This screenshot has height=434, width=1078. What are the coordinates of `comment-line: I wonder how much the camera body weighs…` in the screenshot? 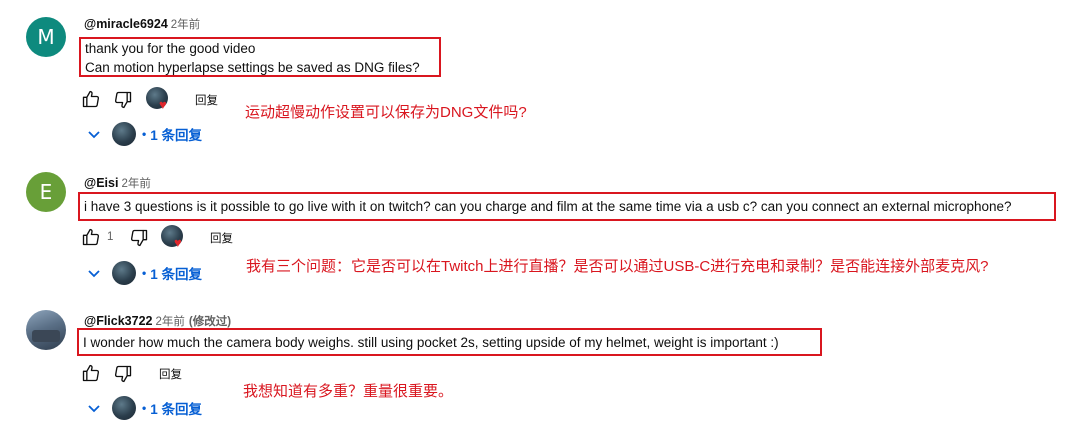 It's located at (431, 342).